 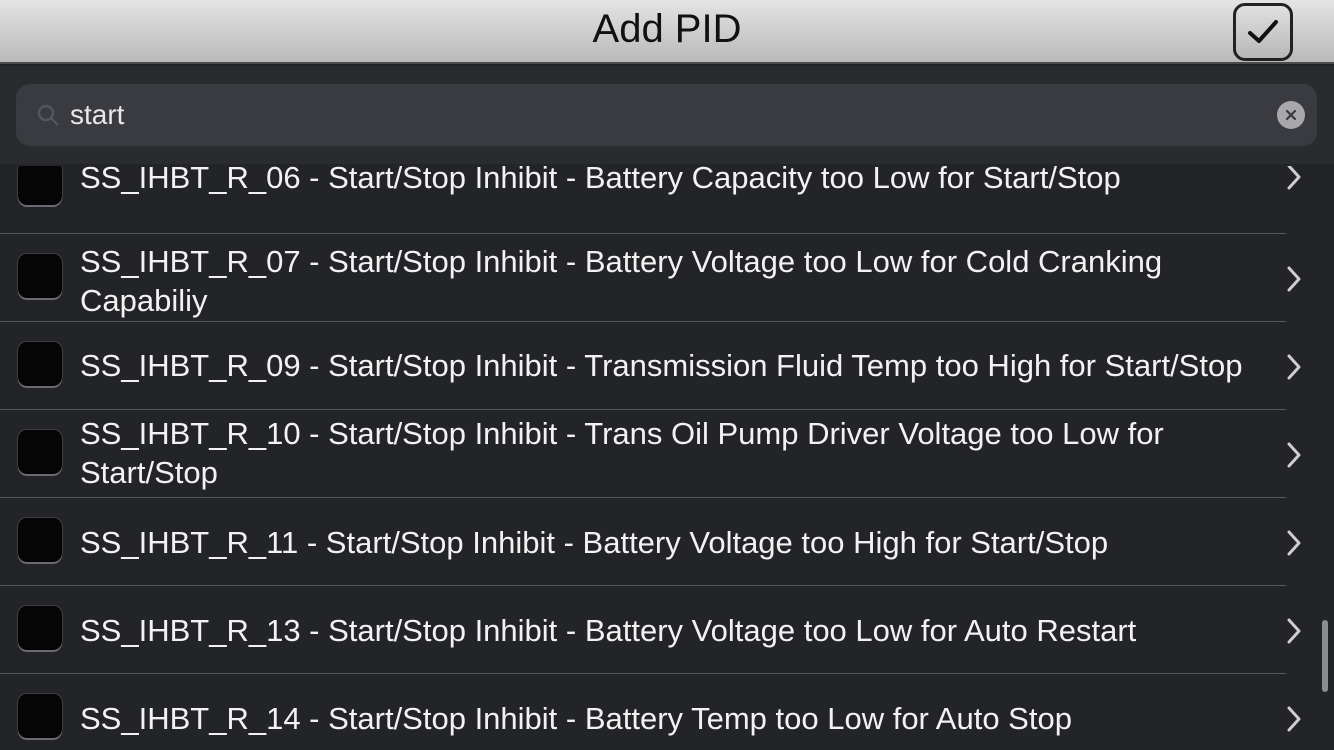 I want to click on search-field, so click(x=666, y=115).